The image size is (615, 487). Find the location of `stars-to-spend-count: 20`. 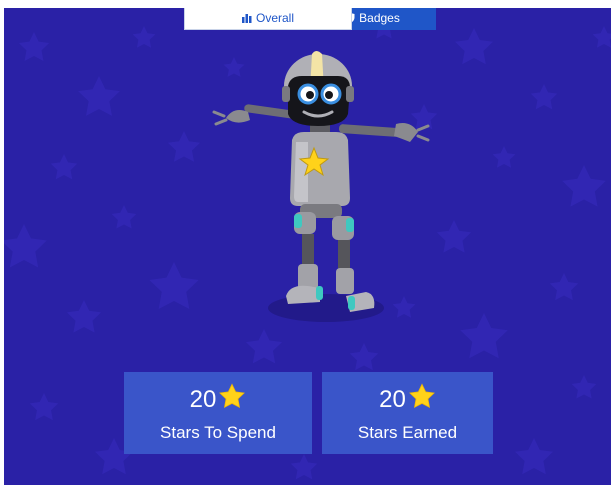

stars-to-spend-count: 20 is located at coordinates (203, 399).